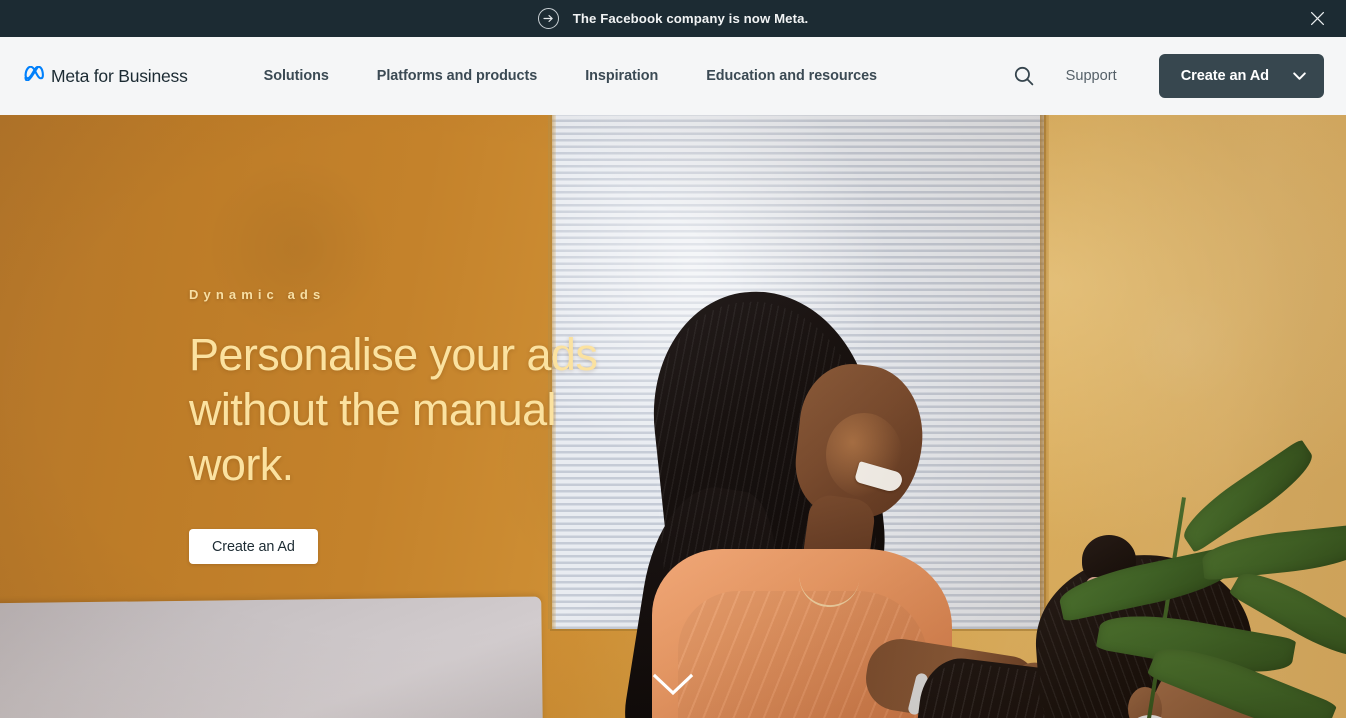  Describe the element at coordinates (621, 76) in the screenshot. I see `nav-item-inspiration: Inspiration` at that location.